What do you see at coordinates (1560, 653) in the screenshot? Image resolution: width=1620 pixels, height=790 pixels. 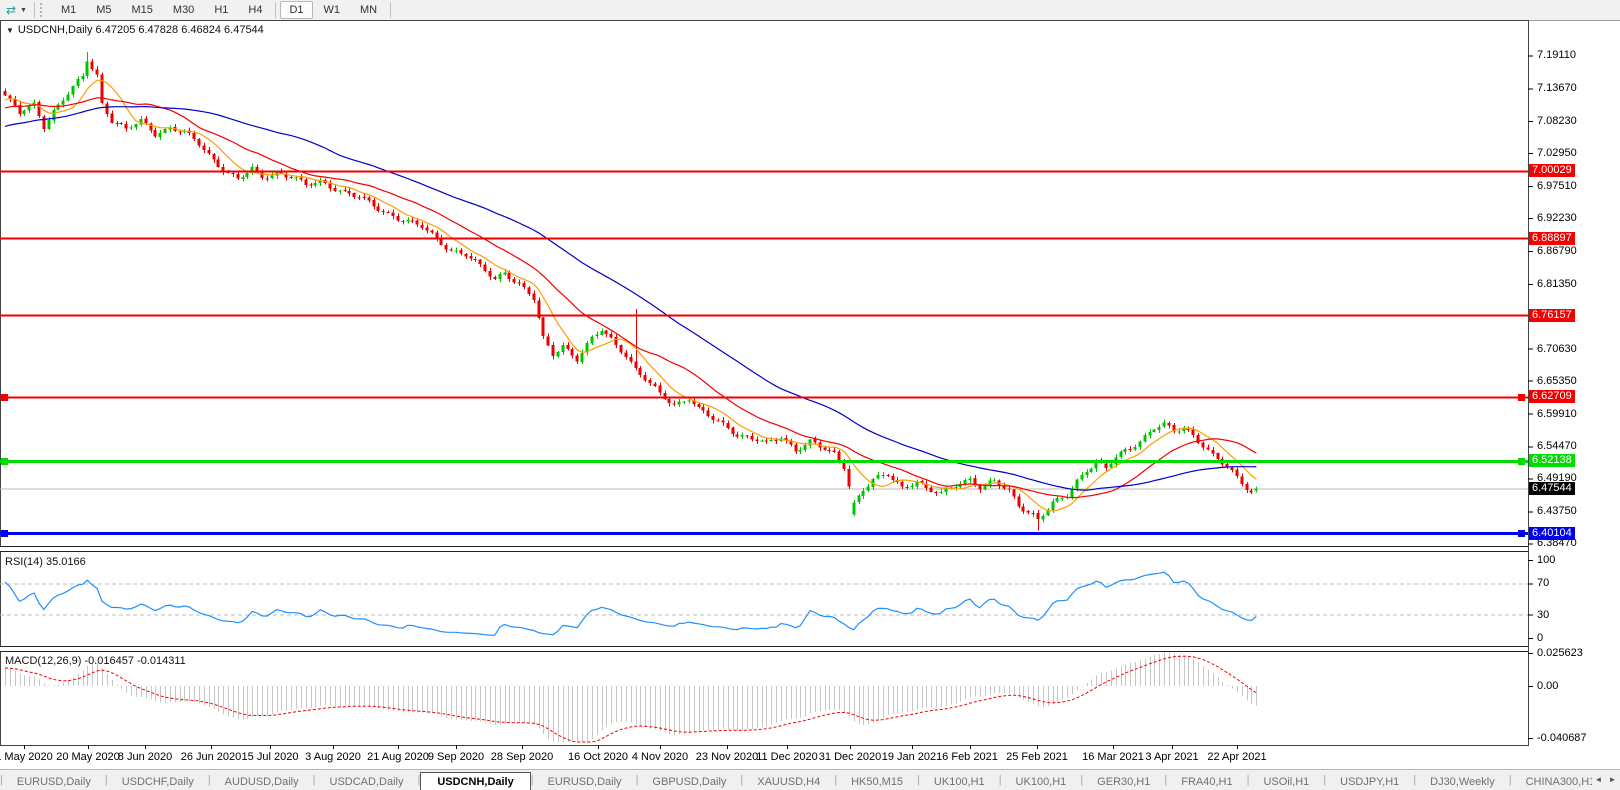 I see `macd-axis-label: 0.025623` at bounding box center [1560, 653].